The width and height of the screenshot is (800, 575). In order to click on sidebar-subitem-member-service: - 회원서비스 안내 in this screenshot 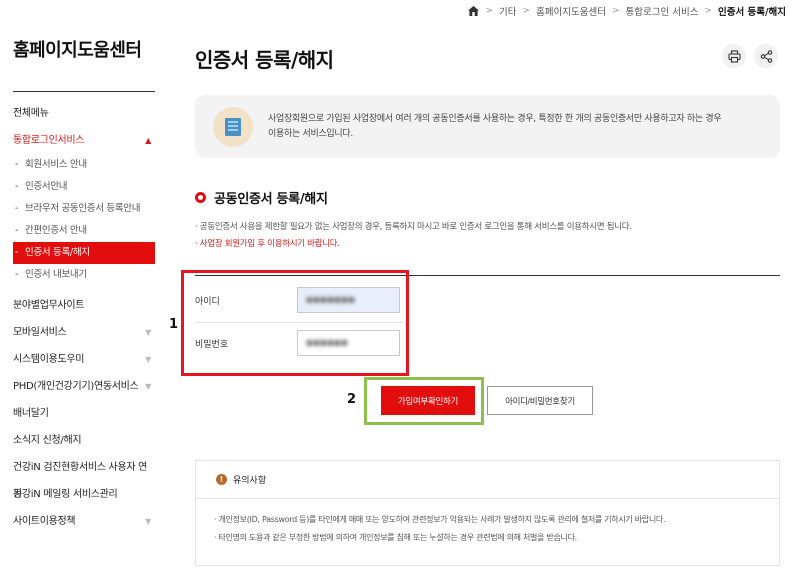, I will do `click(84, 165)`.